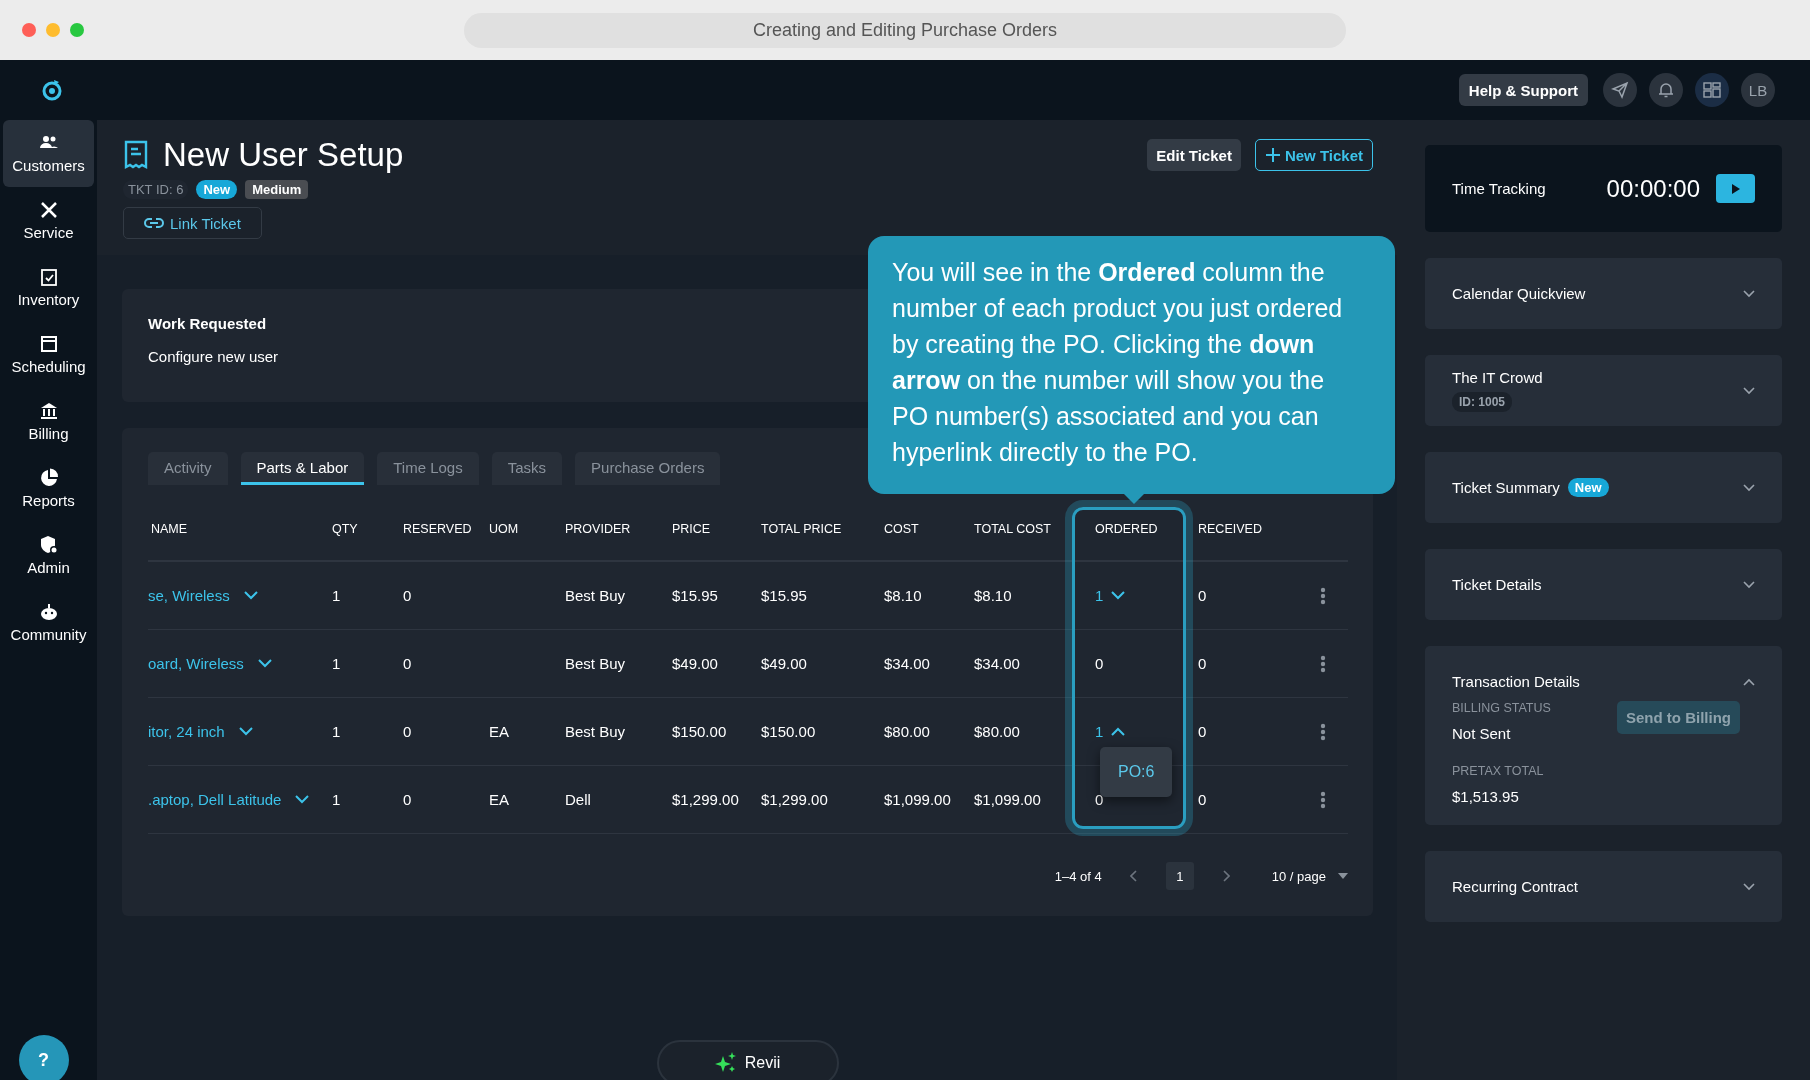 Image resolution: width=1810 pixels, height=1080 pixels. I want to click on panel-title: Ticket Details, so click(1497, 584).